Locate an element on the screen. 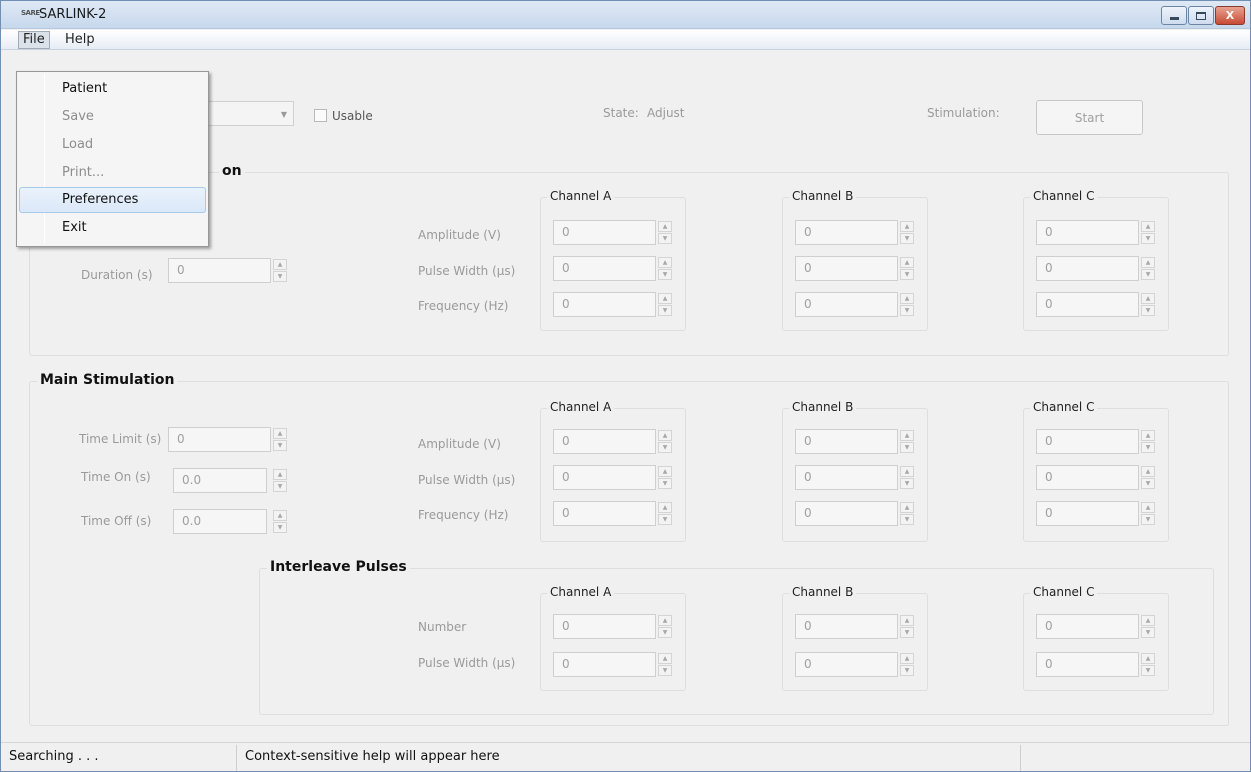 The height and width of the screenshot is (772, 1251). time-limit-spinbox: 0 ▲ ▼ is located at coordinates (228, 439).